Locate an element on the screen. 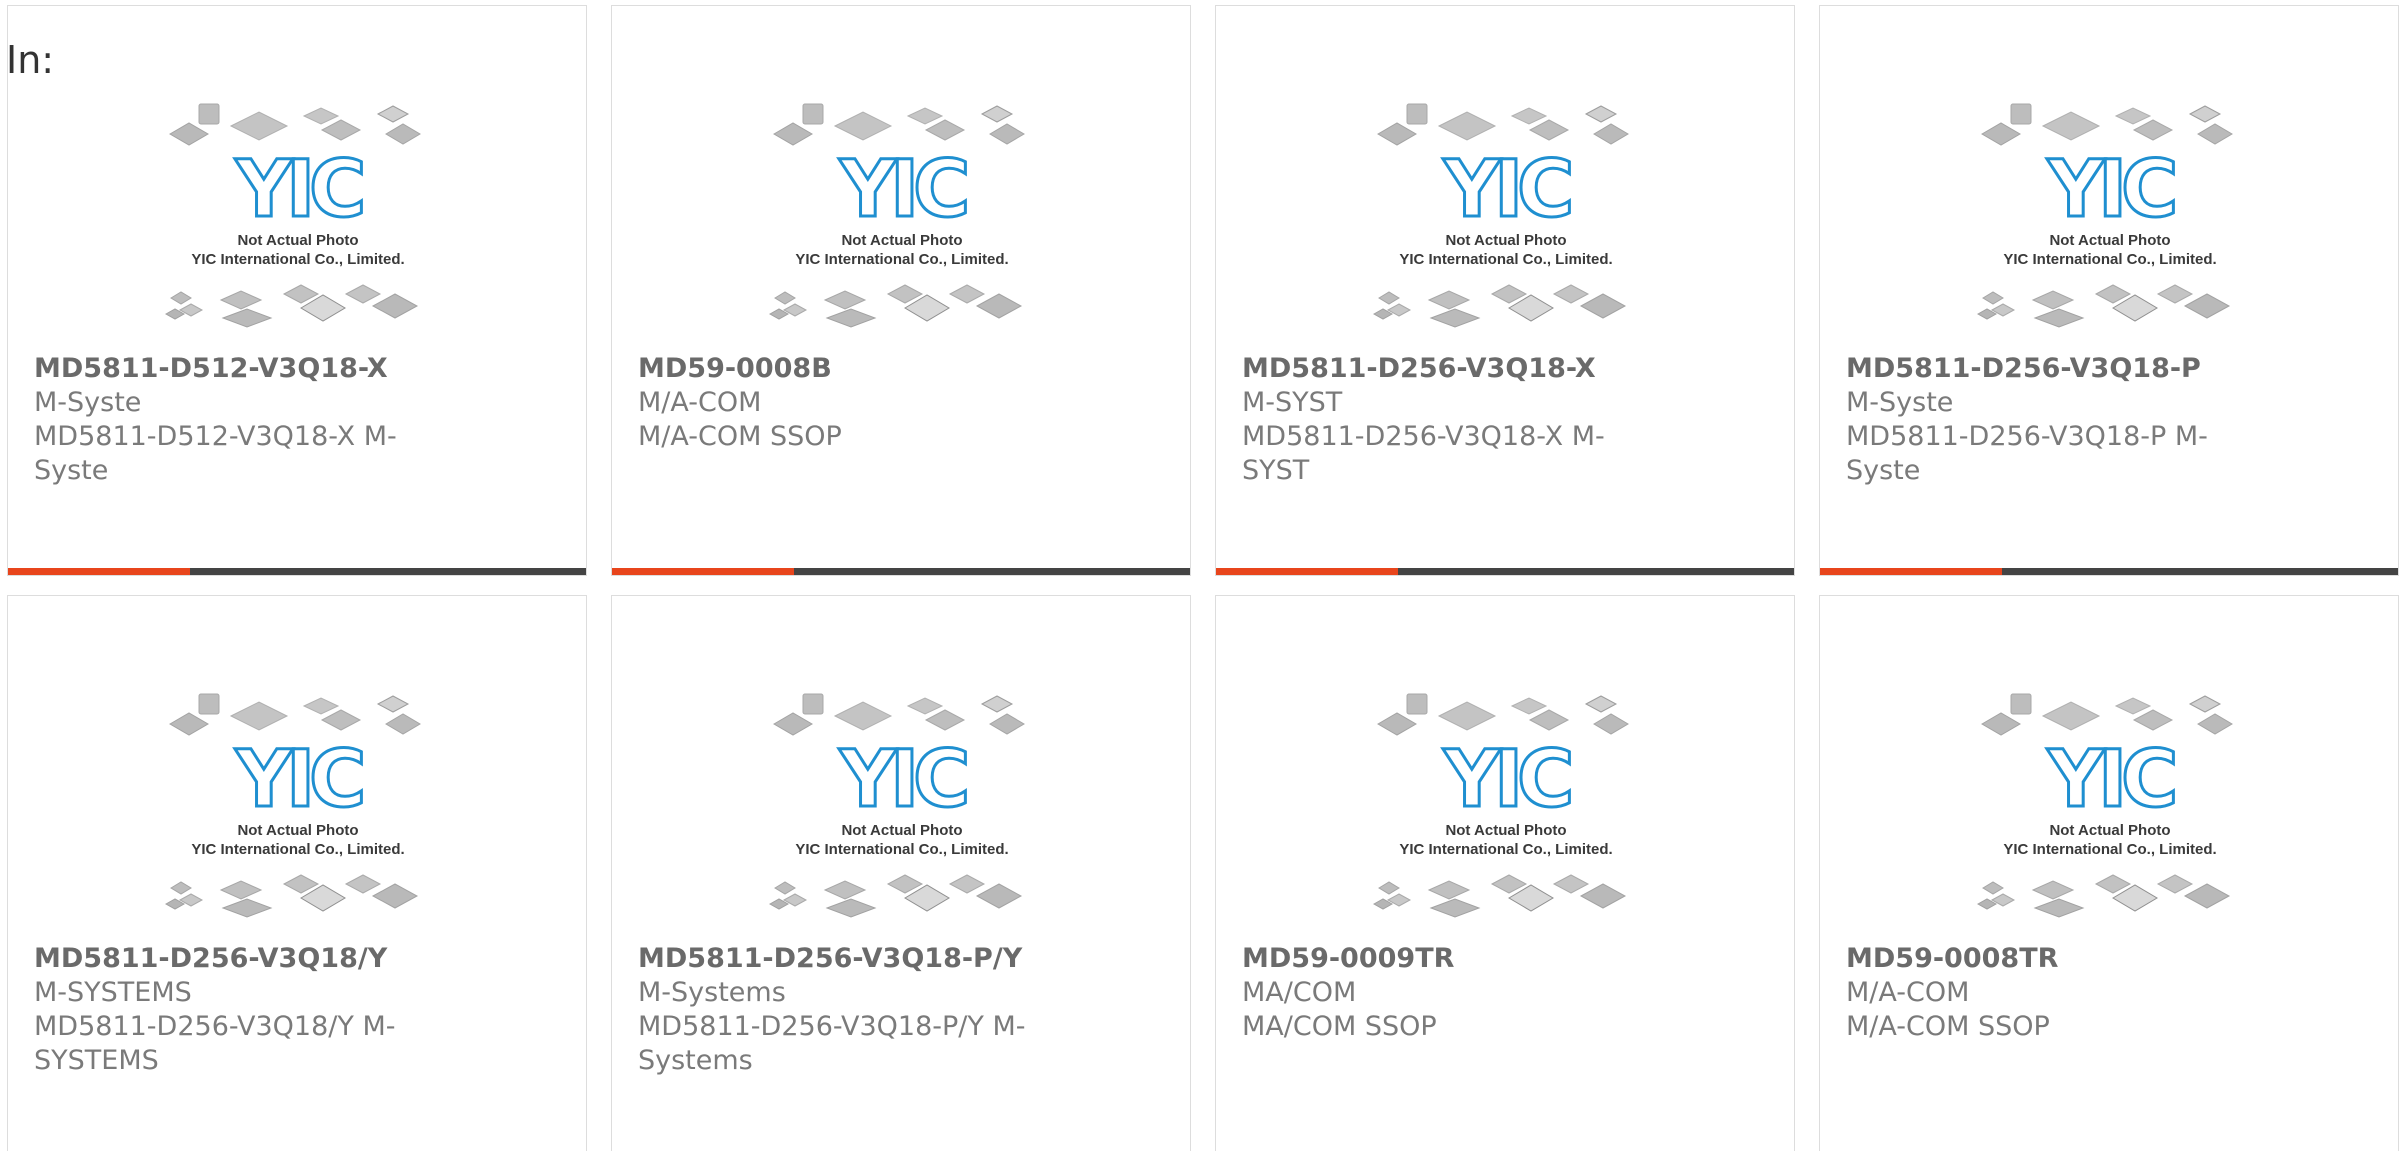  product-description: MD5811-D256-V3Q18-P M-Syste is located at coordinates (2027, 453).